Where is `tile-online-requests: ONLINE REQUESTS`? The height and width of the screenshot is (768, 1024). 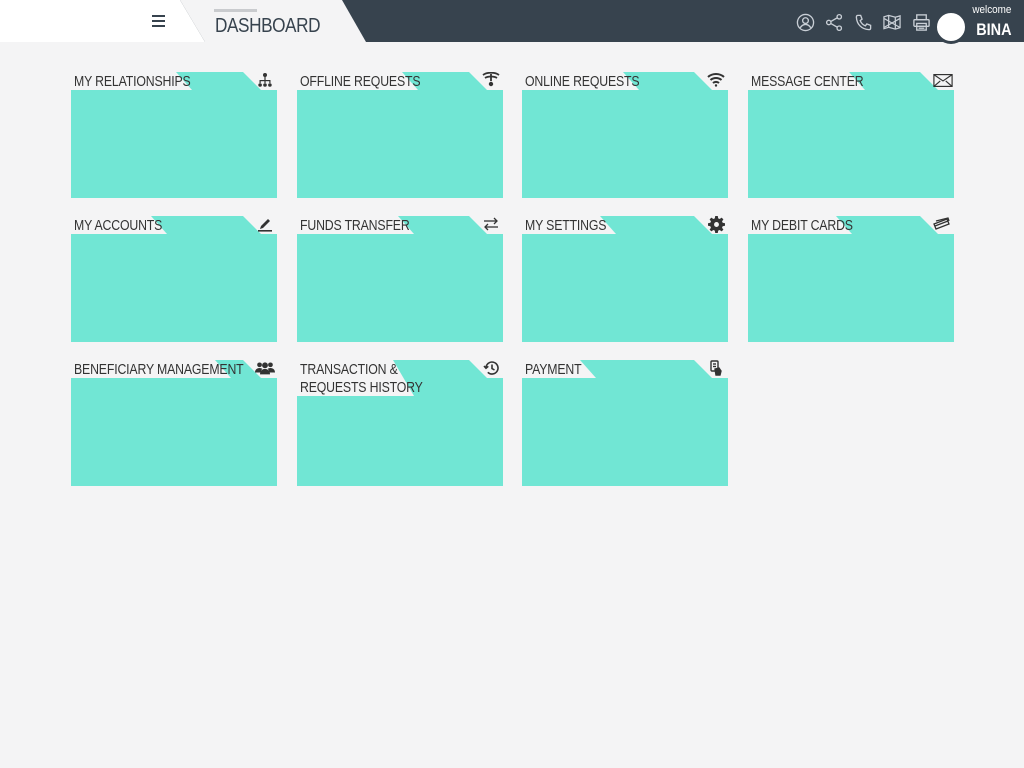
tile-online-requests: ONLINE REQUESTS is located at coordinates (625, 135).